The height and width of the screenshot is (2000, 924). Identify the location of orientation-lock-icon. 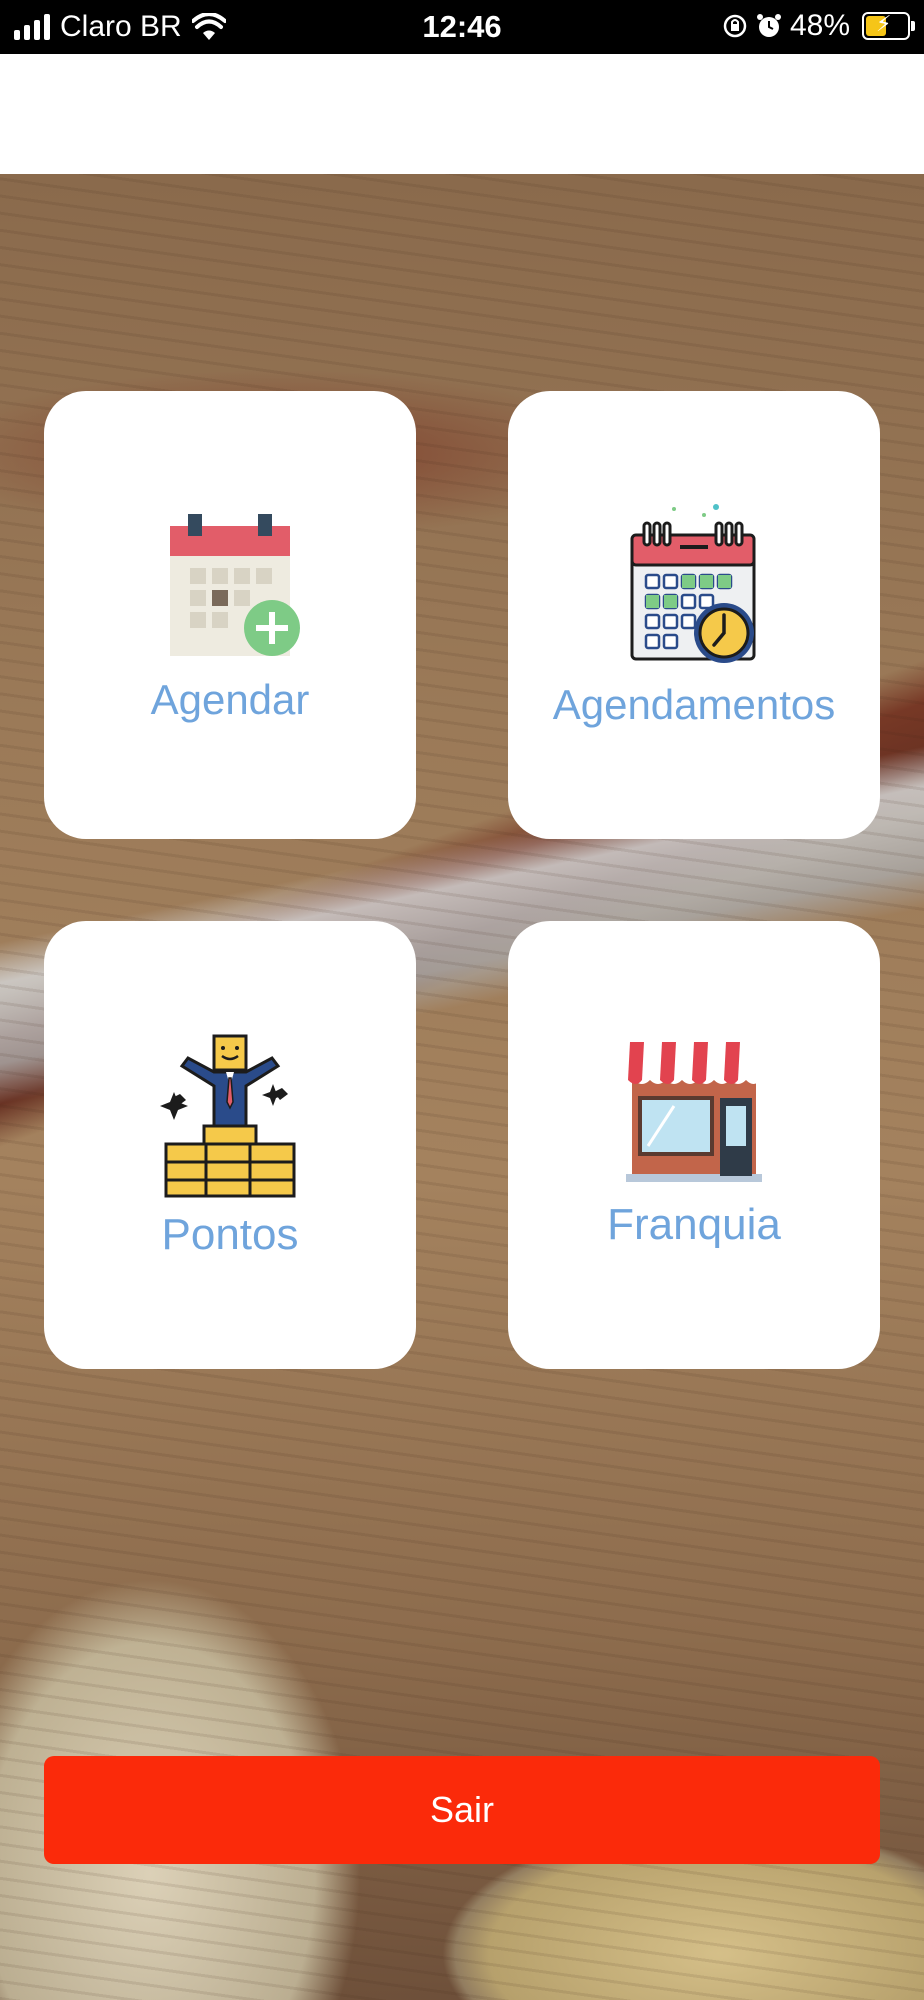
(735, 26).